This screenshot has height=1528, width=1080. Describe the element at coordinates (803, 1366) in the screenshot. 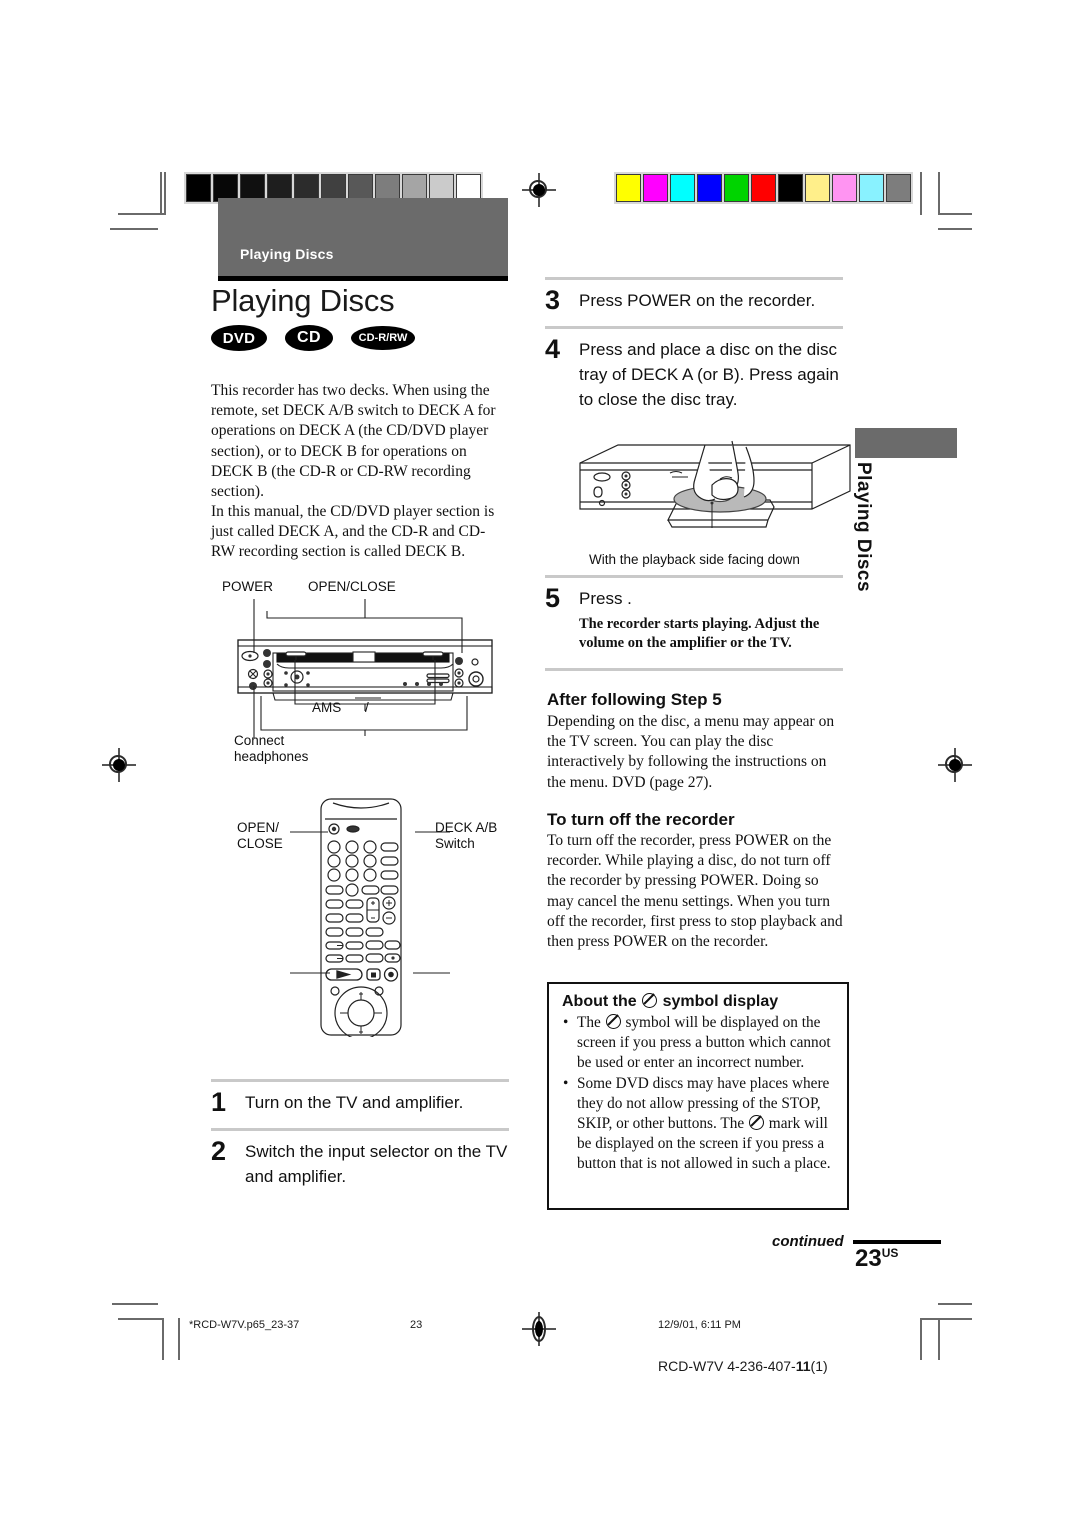

I see `doc-code-bold: 11` at that location.